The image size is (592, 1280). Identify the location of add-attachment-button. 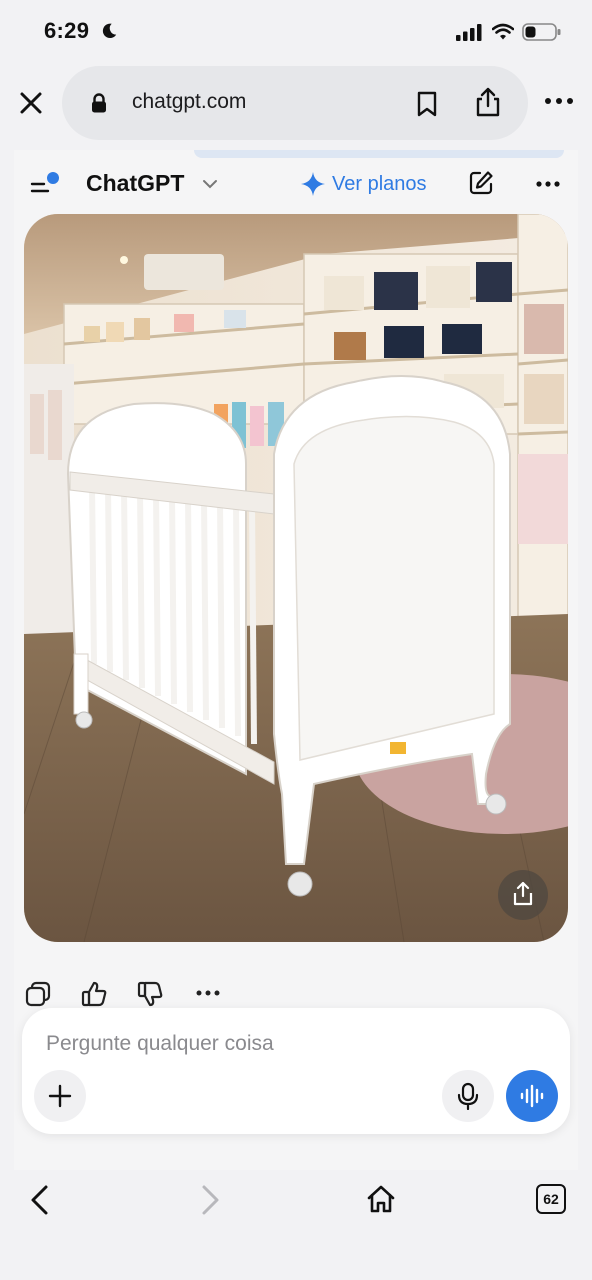
(60, 1096).